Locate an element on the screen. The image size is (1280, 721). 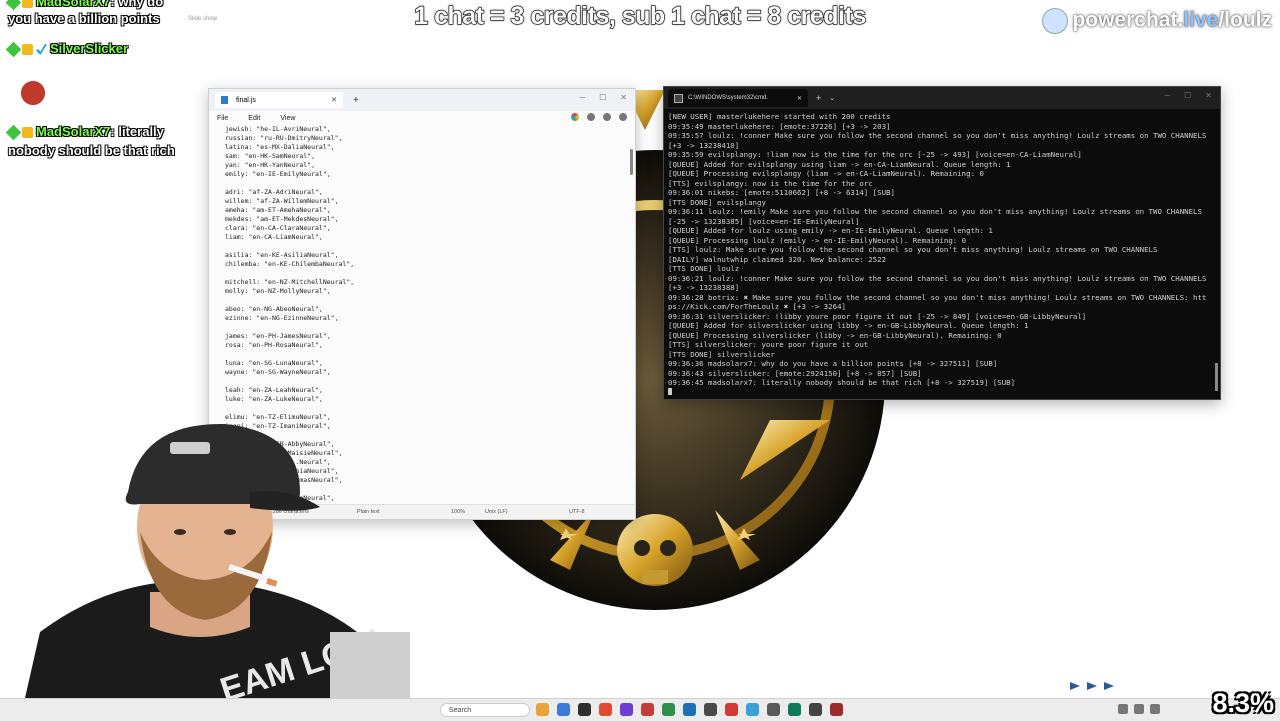
brand-logo: powerchat.live/loulz is located at coordinates (1157, 21).